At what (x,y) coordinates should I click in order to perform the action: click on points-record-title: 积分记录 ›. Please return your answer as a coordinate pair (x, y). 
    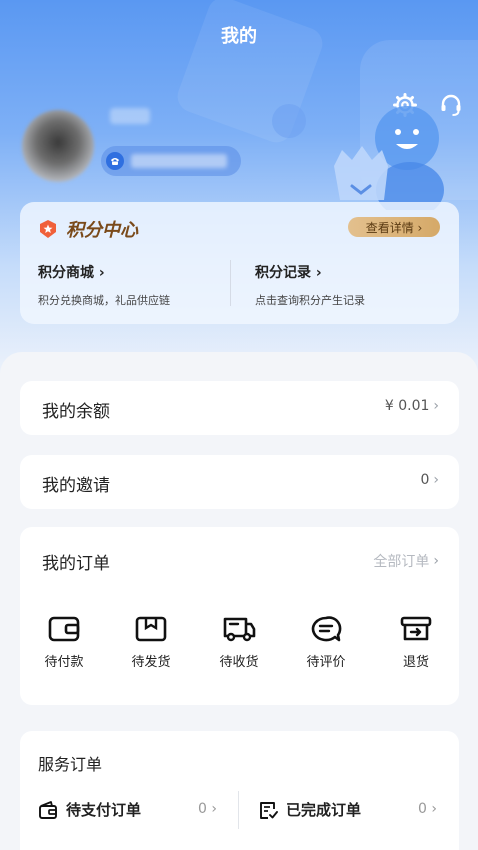
    Looking at the image, I should click on (288, 273).